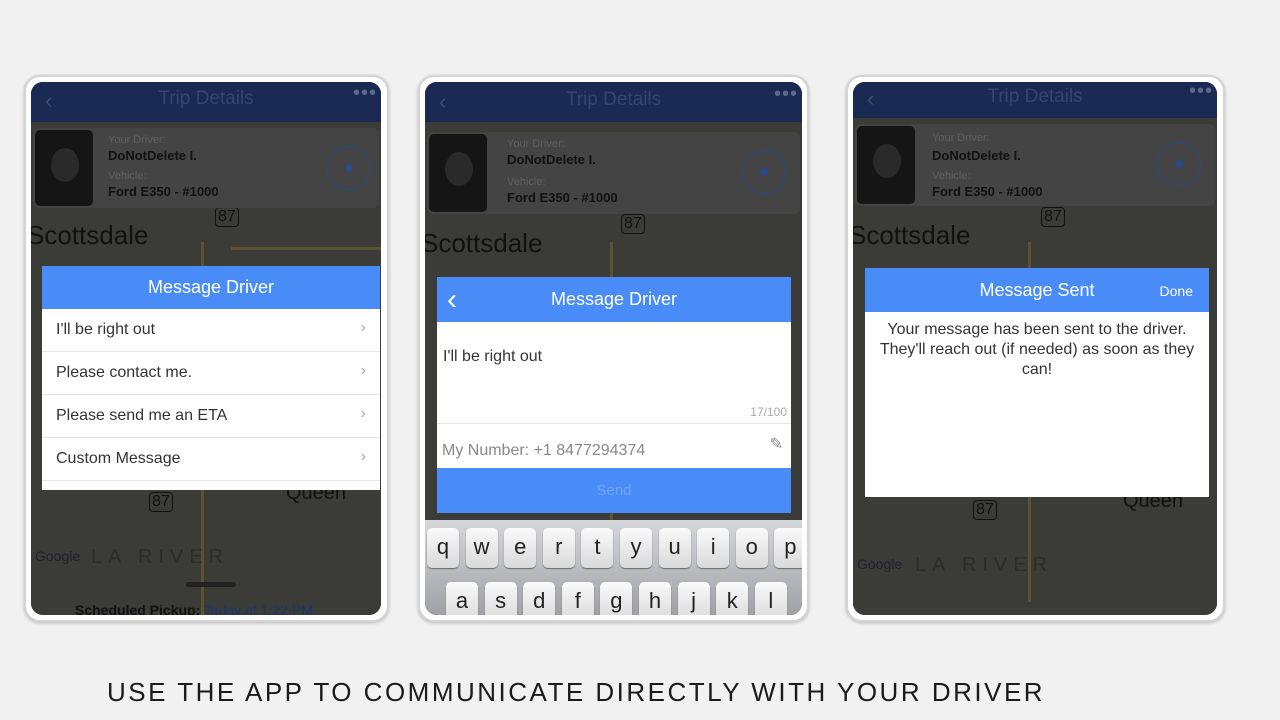 This screenshot has height=720, width=1280. Describe the element at coordinates (693, 598) in the screenshot. I see `key-j: j` at that location.